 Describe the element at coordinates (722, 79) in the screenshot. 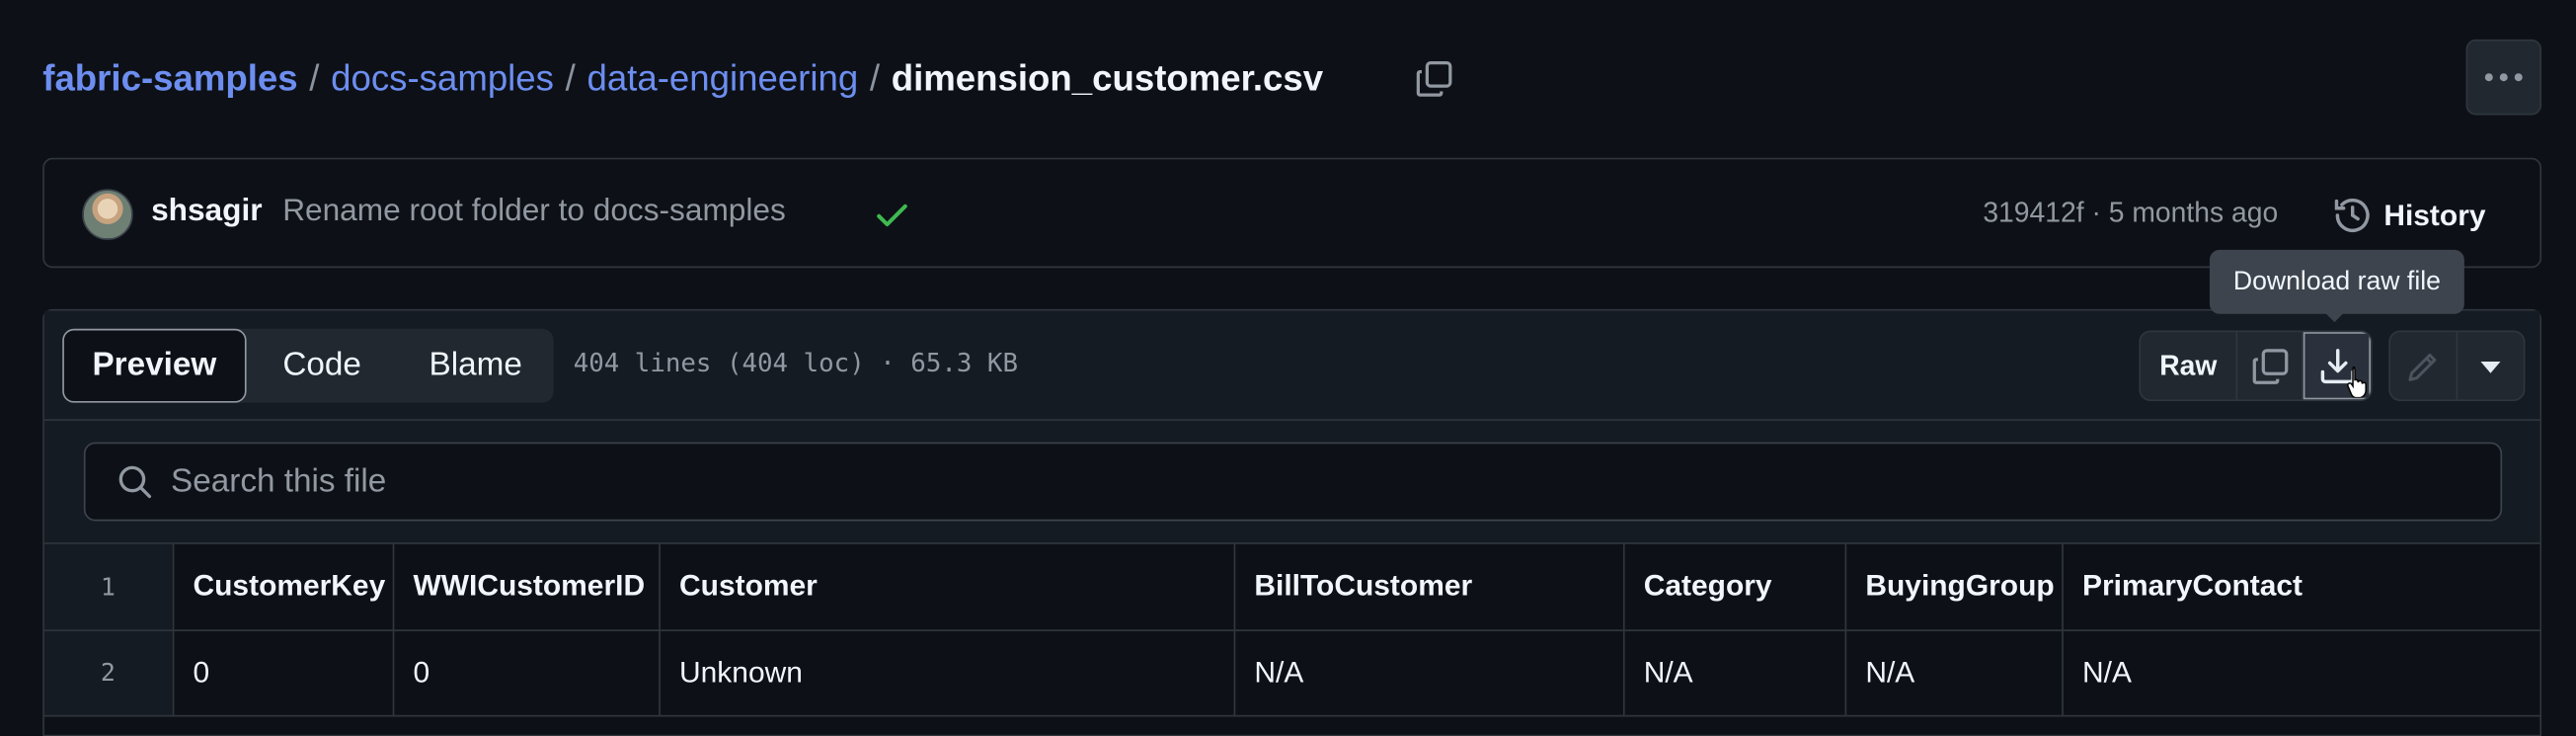

I see `breadcrumb-folder-link: data-engineering` at that location.